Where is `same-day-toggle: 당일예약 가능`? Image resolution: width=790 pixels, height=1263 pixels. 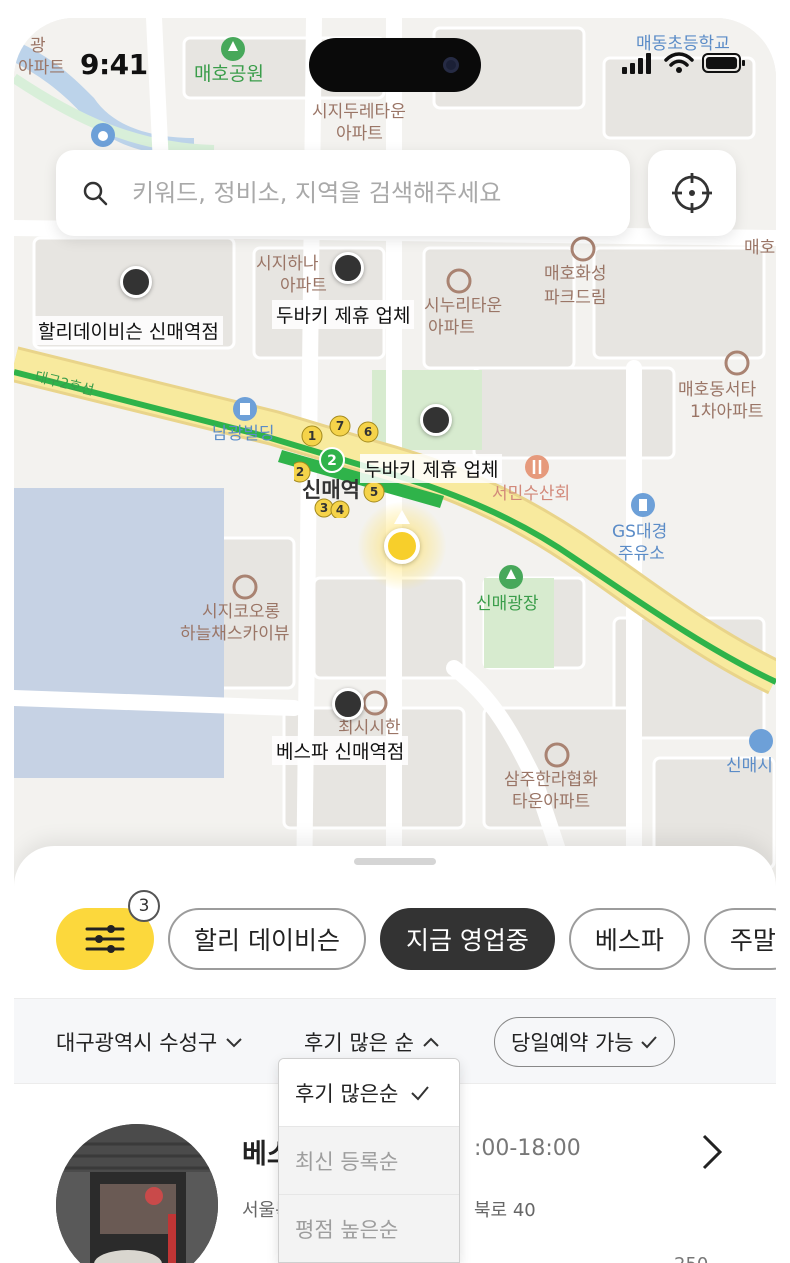 same-day-toggle: 당일예약 가능 is located at coordinates (584, 1042).